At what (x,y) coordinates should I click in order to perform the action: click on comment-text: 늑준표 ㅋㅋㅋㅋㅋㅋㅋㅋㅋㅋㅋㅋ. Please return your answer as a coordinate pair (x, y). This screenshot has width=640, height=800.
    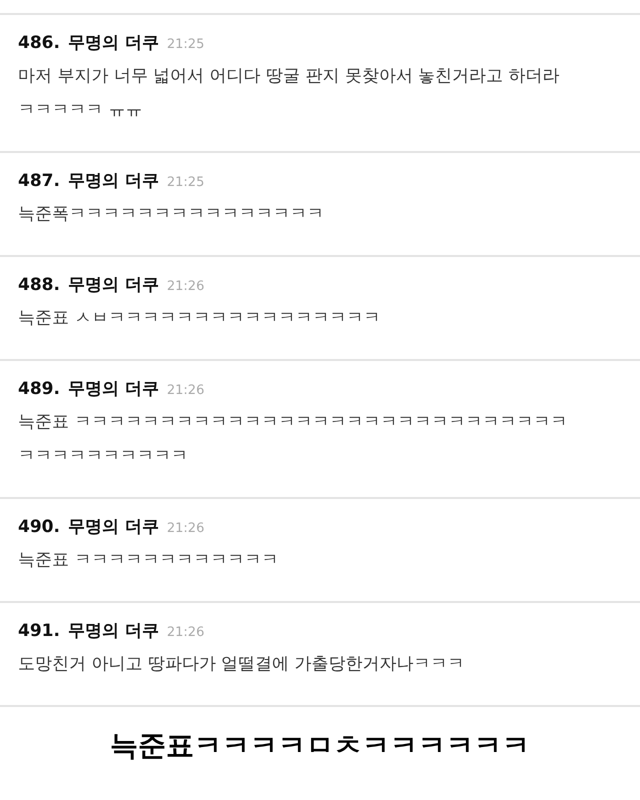
    Looking at the image, I should click on (148, 560).